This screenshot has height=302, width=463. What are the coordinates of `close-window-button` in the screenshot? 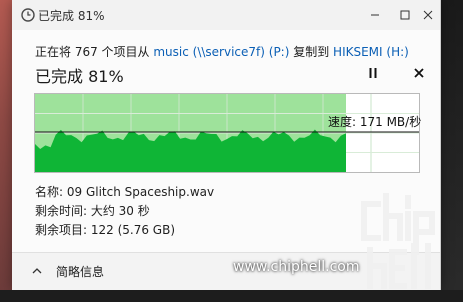 It's located at (427, 15).